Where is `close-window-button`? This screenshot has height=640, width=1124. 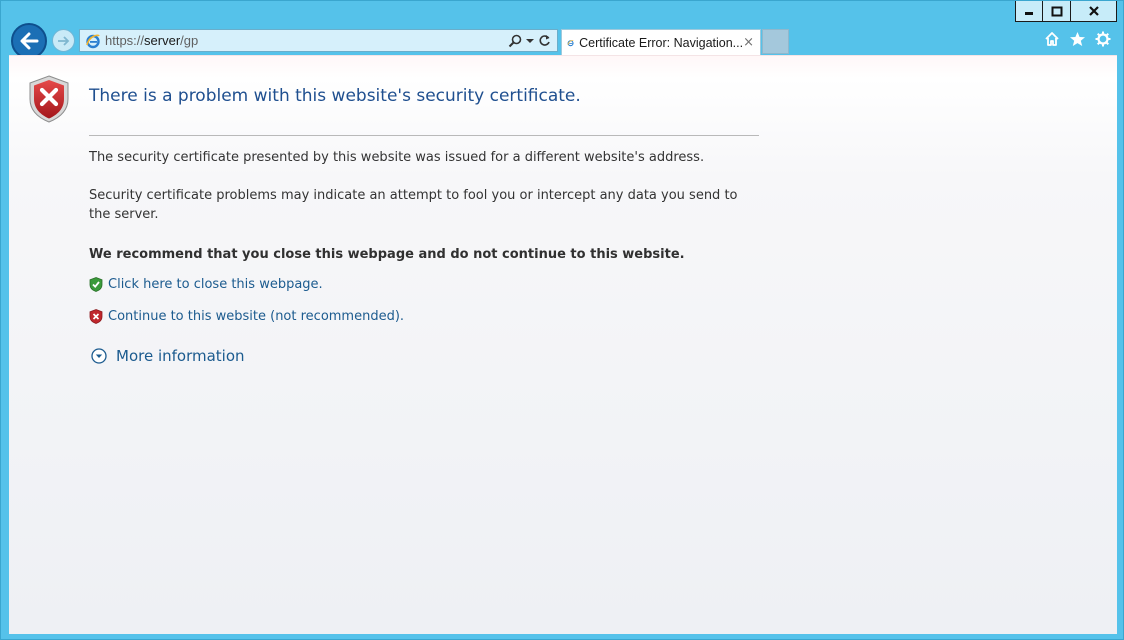 close-window-button is located at coordinates (1094, 11).